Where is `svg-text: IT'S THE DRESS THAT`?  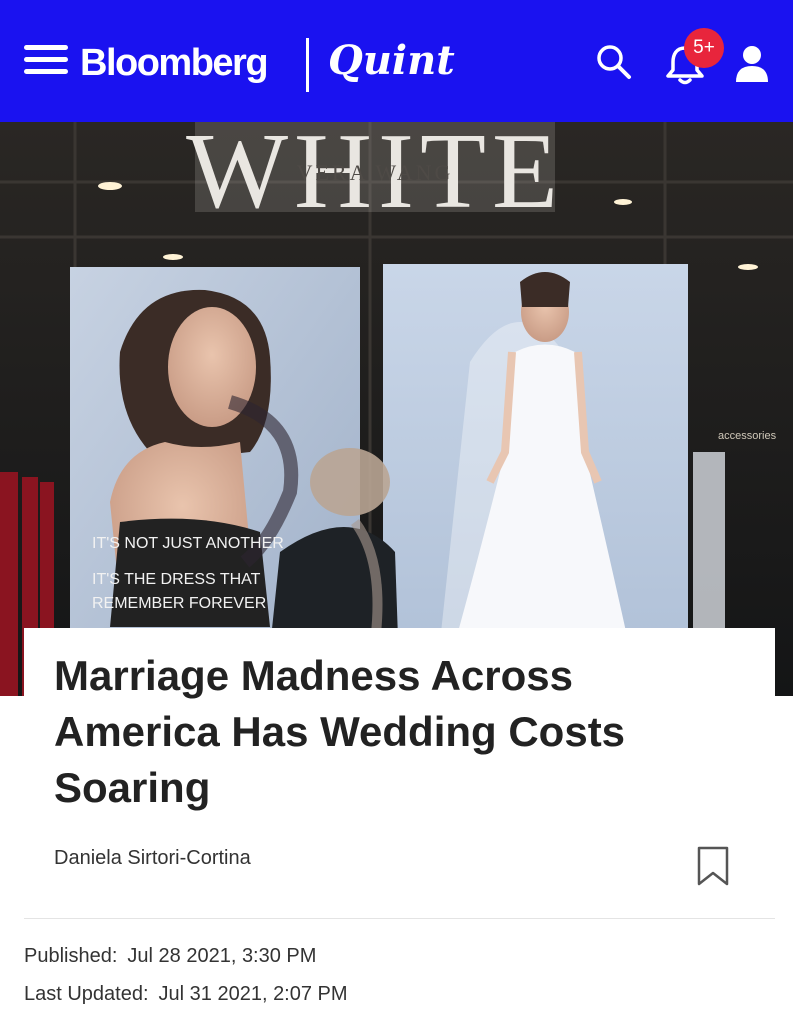
svg-text: IT'S THE DRESS THAT is located at coordinates (176, 579).